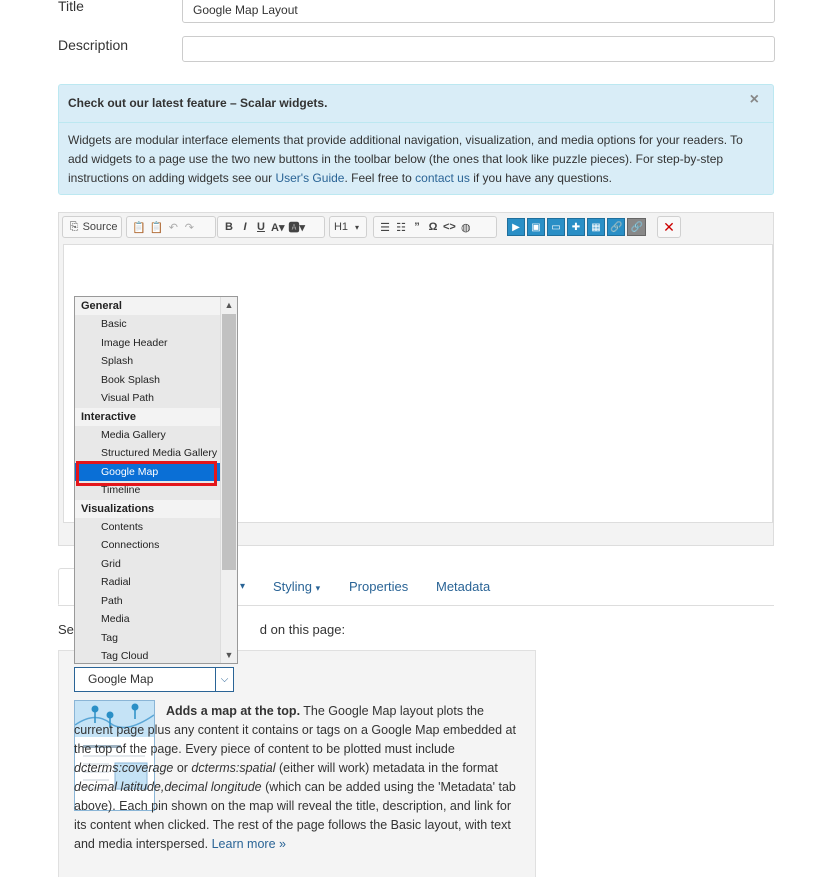 The height and width of the screenshot is (877, 833). I want to click on bold-button: B, so click(229, 227).